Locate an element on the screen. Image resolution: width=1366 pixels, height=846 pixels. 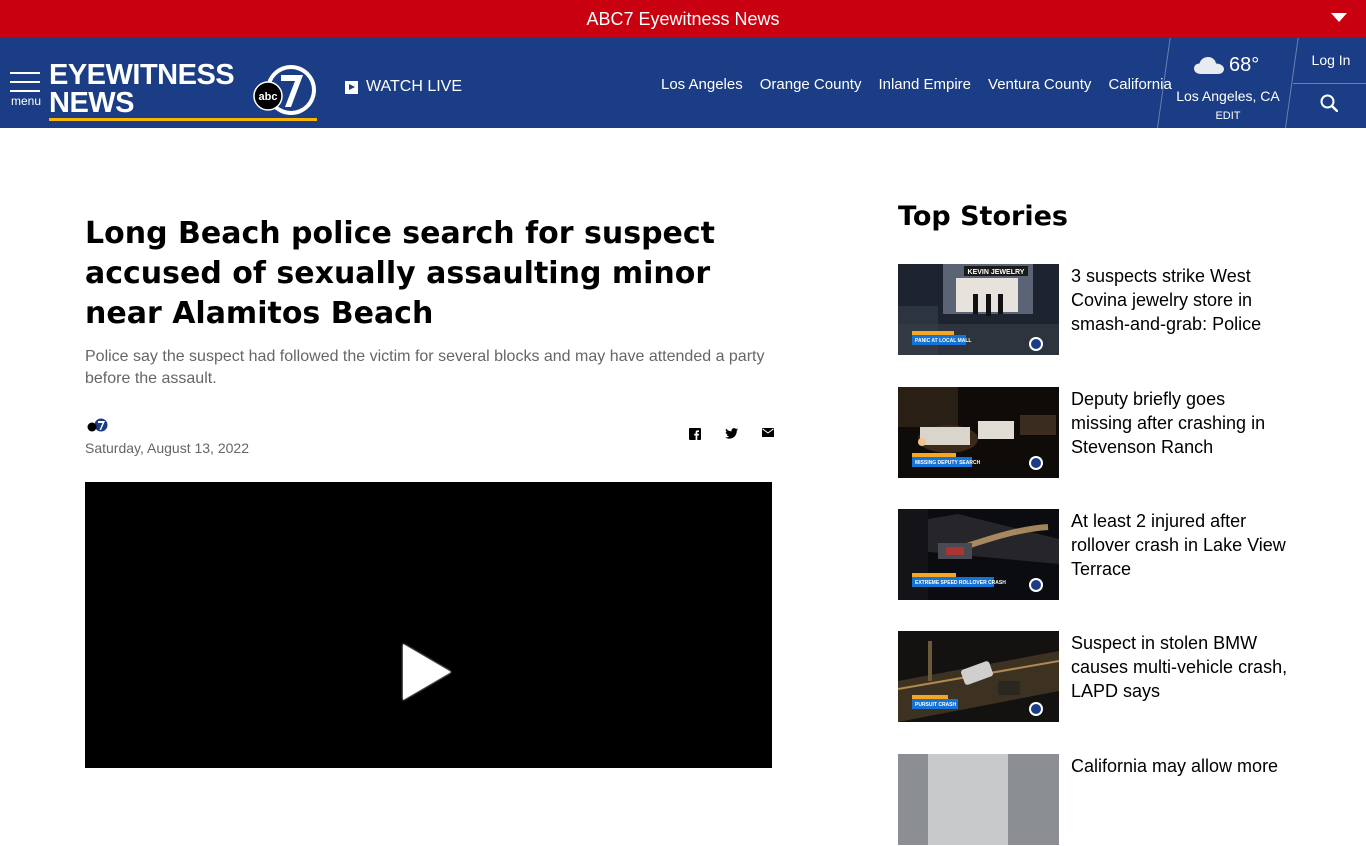
login-link: Log In is located at coordinates (1331, 60).